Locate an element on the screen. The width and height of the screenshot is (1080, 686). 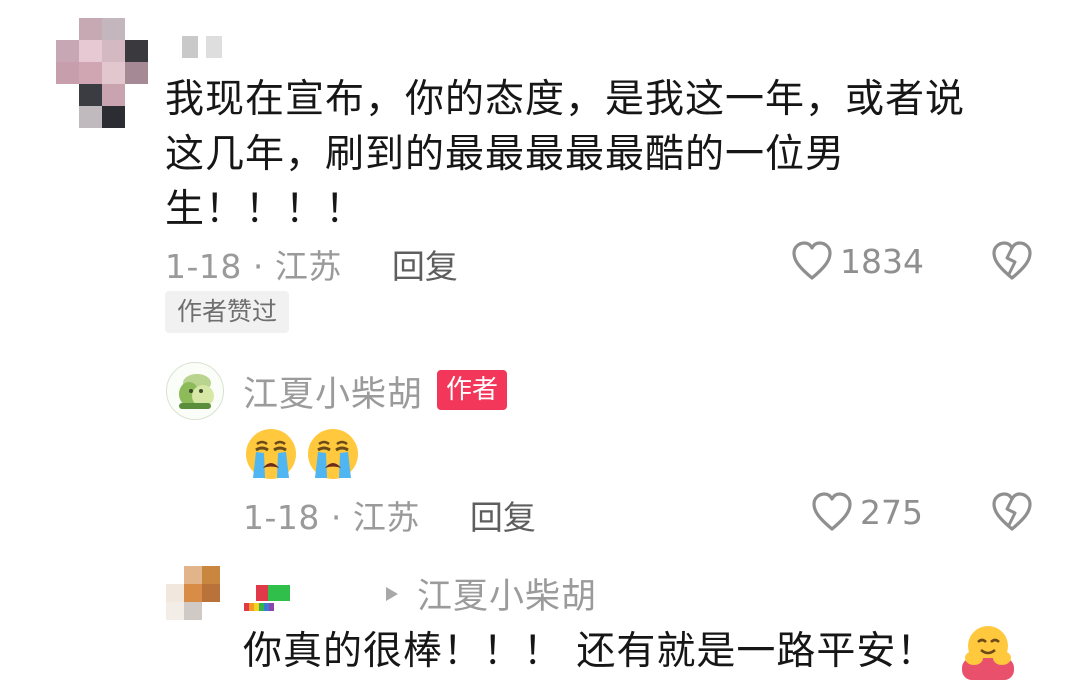
comment-line: 生！！！！ is located at coordinates (265, 209).